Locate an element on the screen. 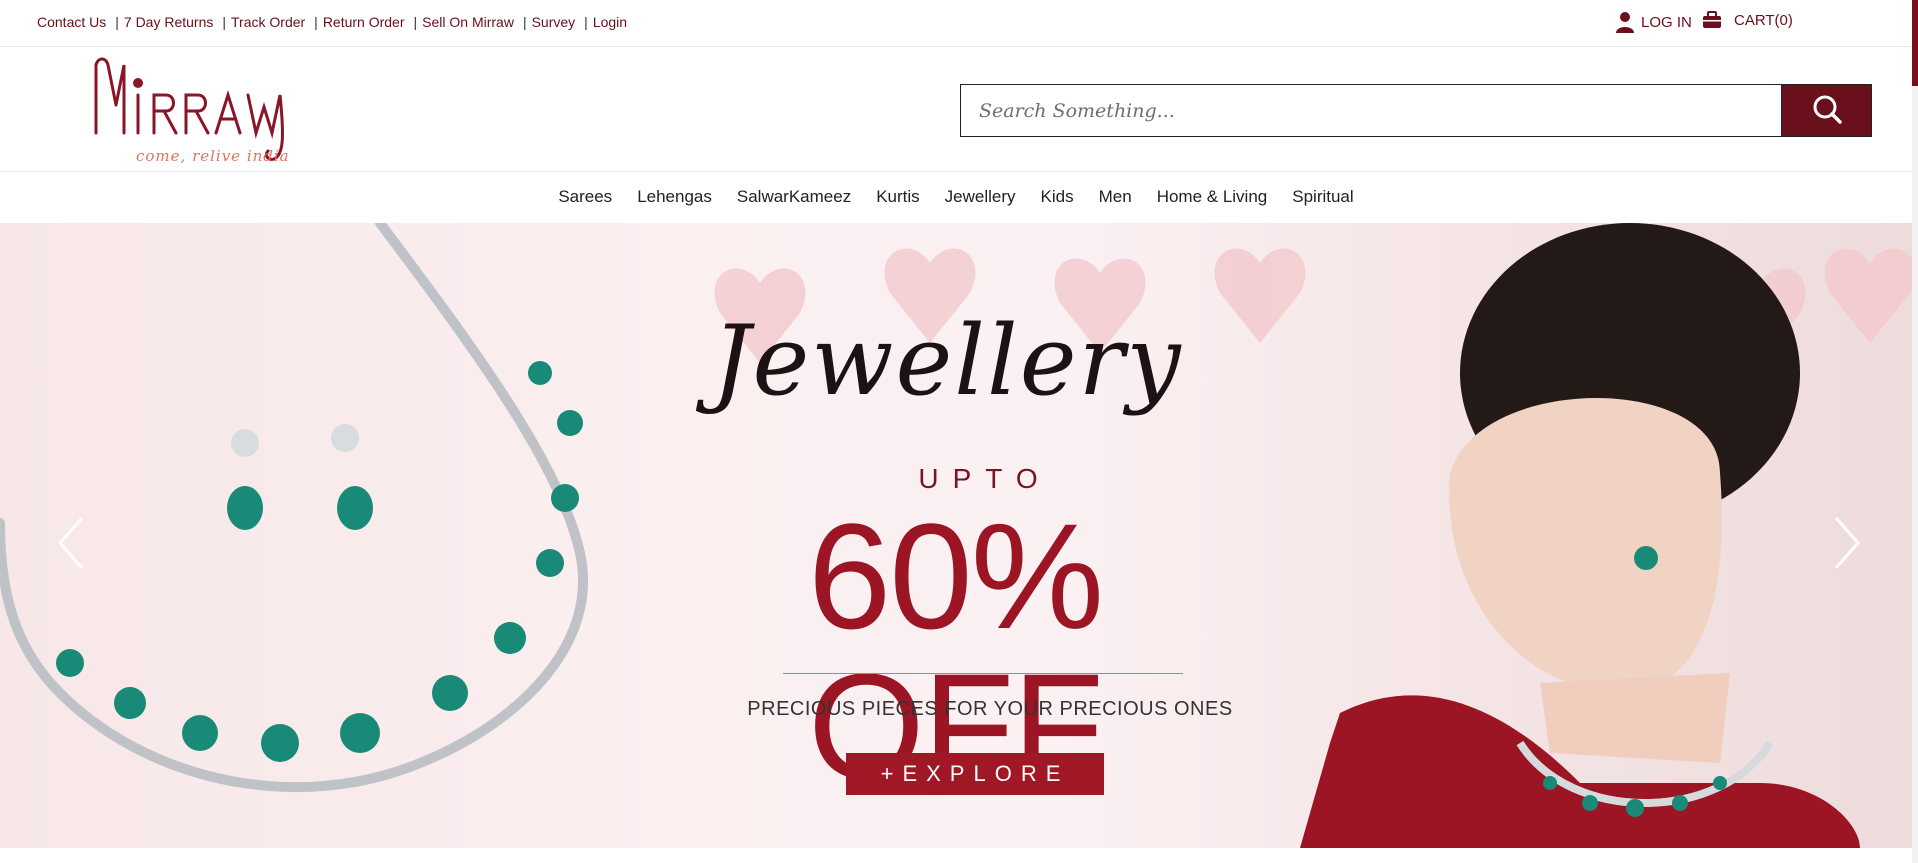  nav-item-men: Men is located at coordinates (1115, 197).